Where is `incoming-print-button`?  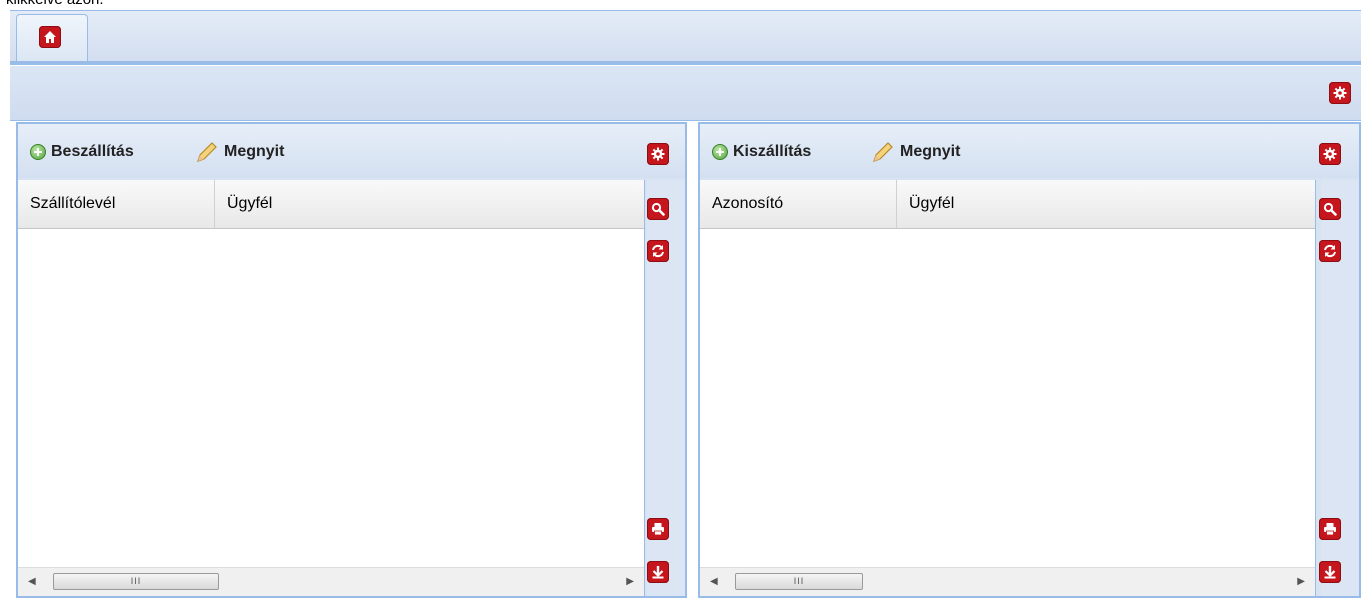 incoming-print-button is located at coordinates (658, 529).